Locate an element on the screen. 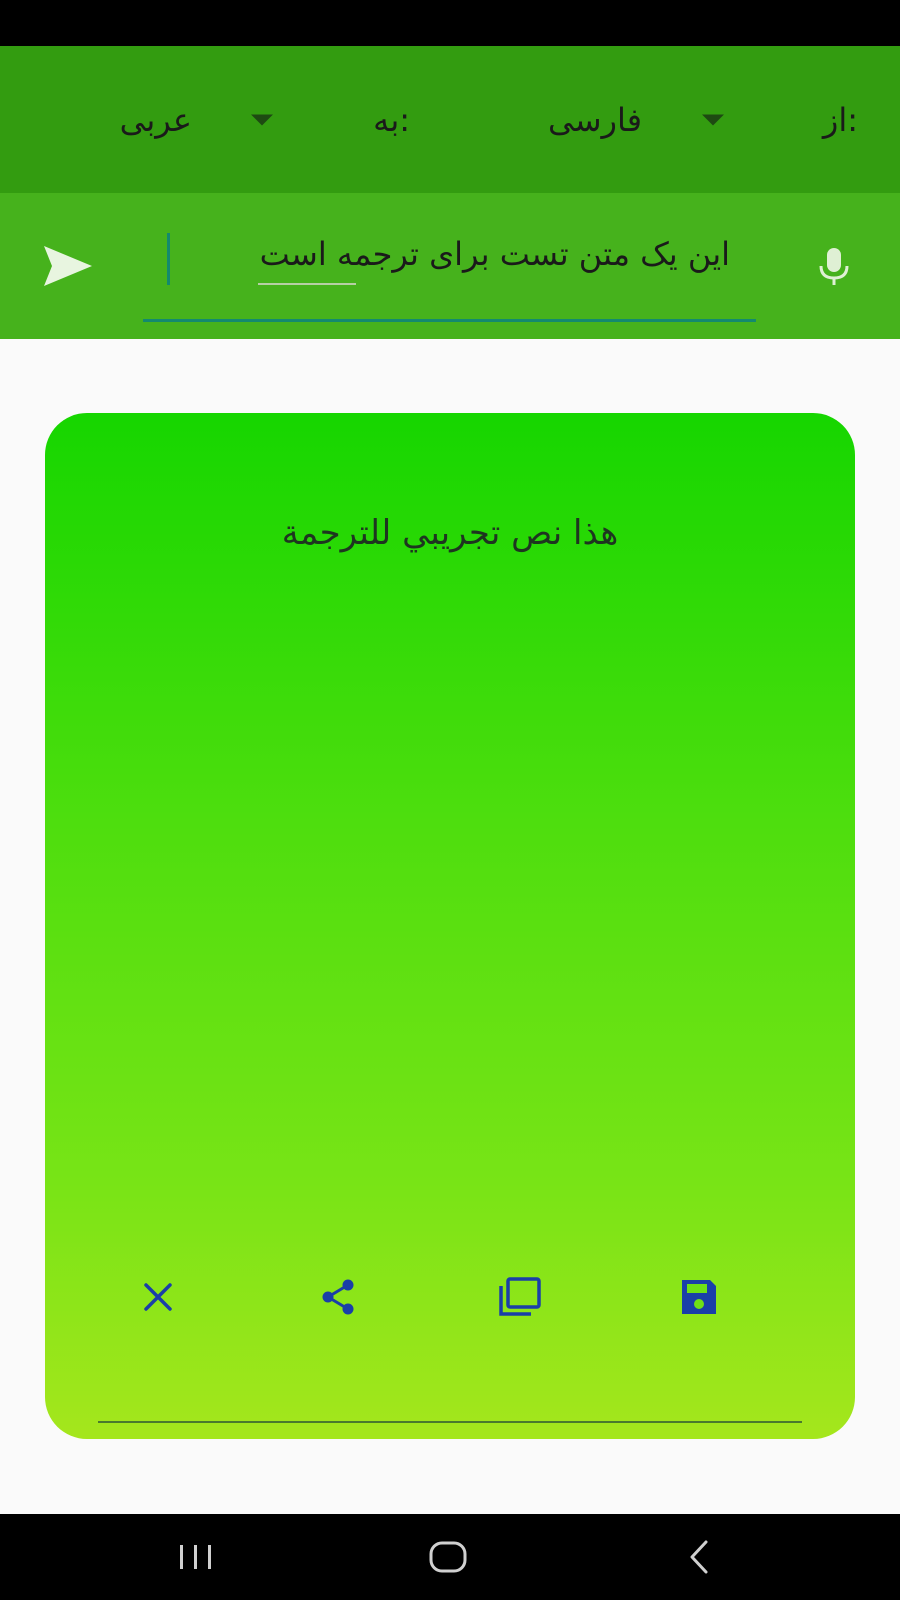  card-divider is located at coordinates (450, 1422).